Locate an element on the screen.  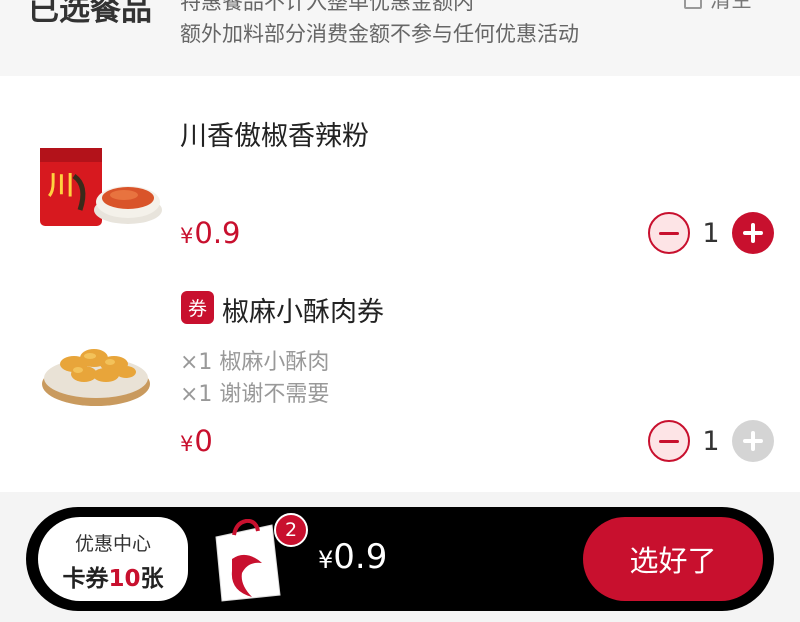
price-value: 0 is located at coordinates (203, 441).